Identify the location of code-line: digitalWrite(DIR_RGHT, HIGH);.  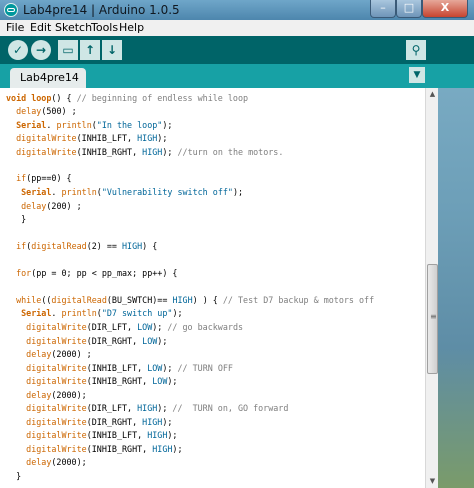
(89, 422).